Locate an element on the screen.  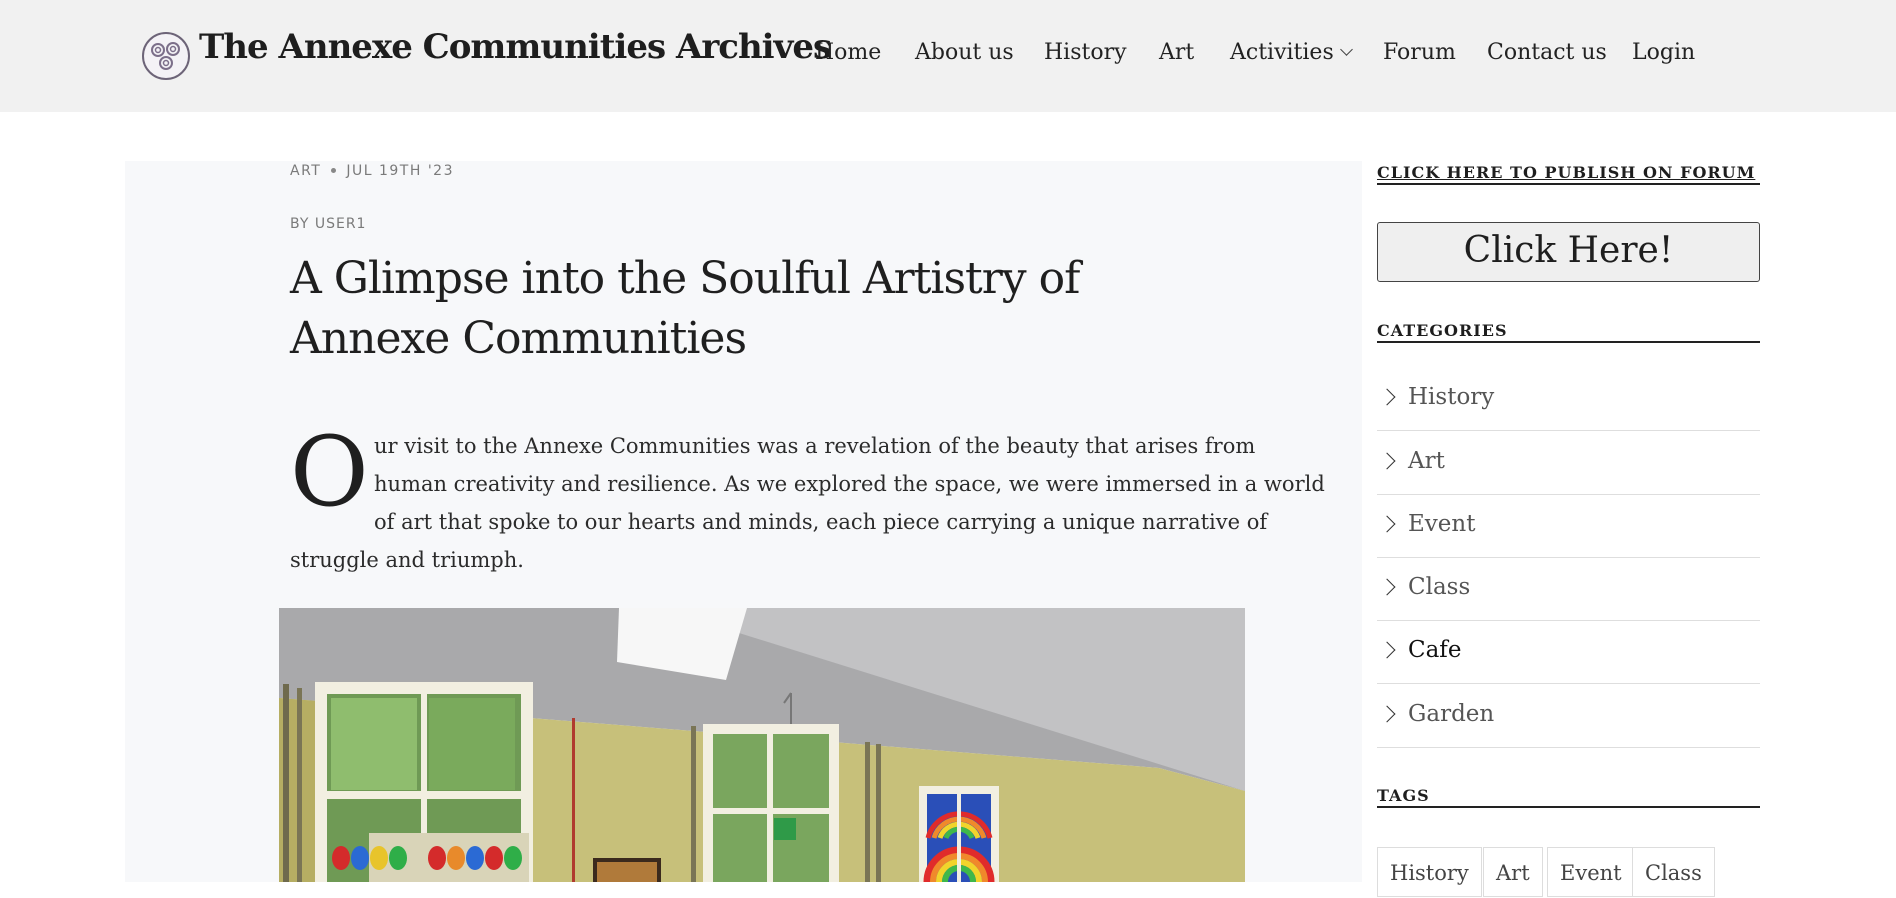
nav-login: Login is located at coordinates (1663, 52).